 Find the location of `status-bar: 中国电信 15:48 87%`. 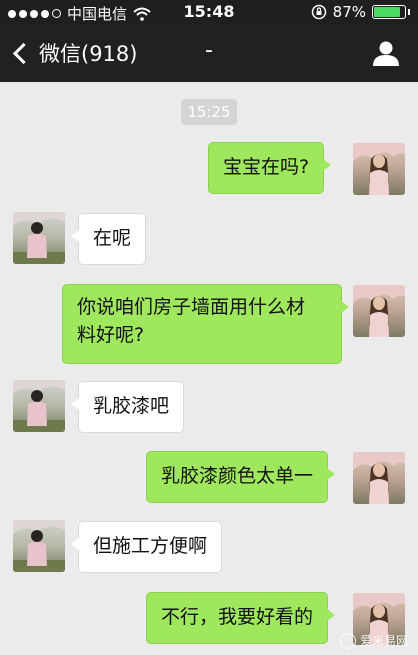

status-bar: 中国电信 15:48 87% is located at coordinates (209, 12).